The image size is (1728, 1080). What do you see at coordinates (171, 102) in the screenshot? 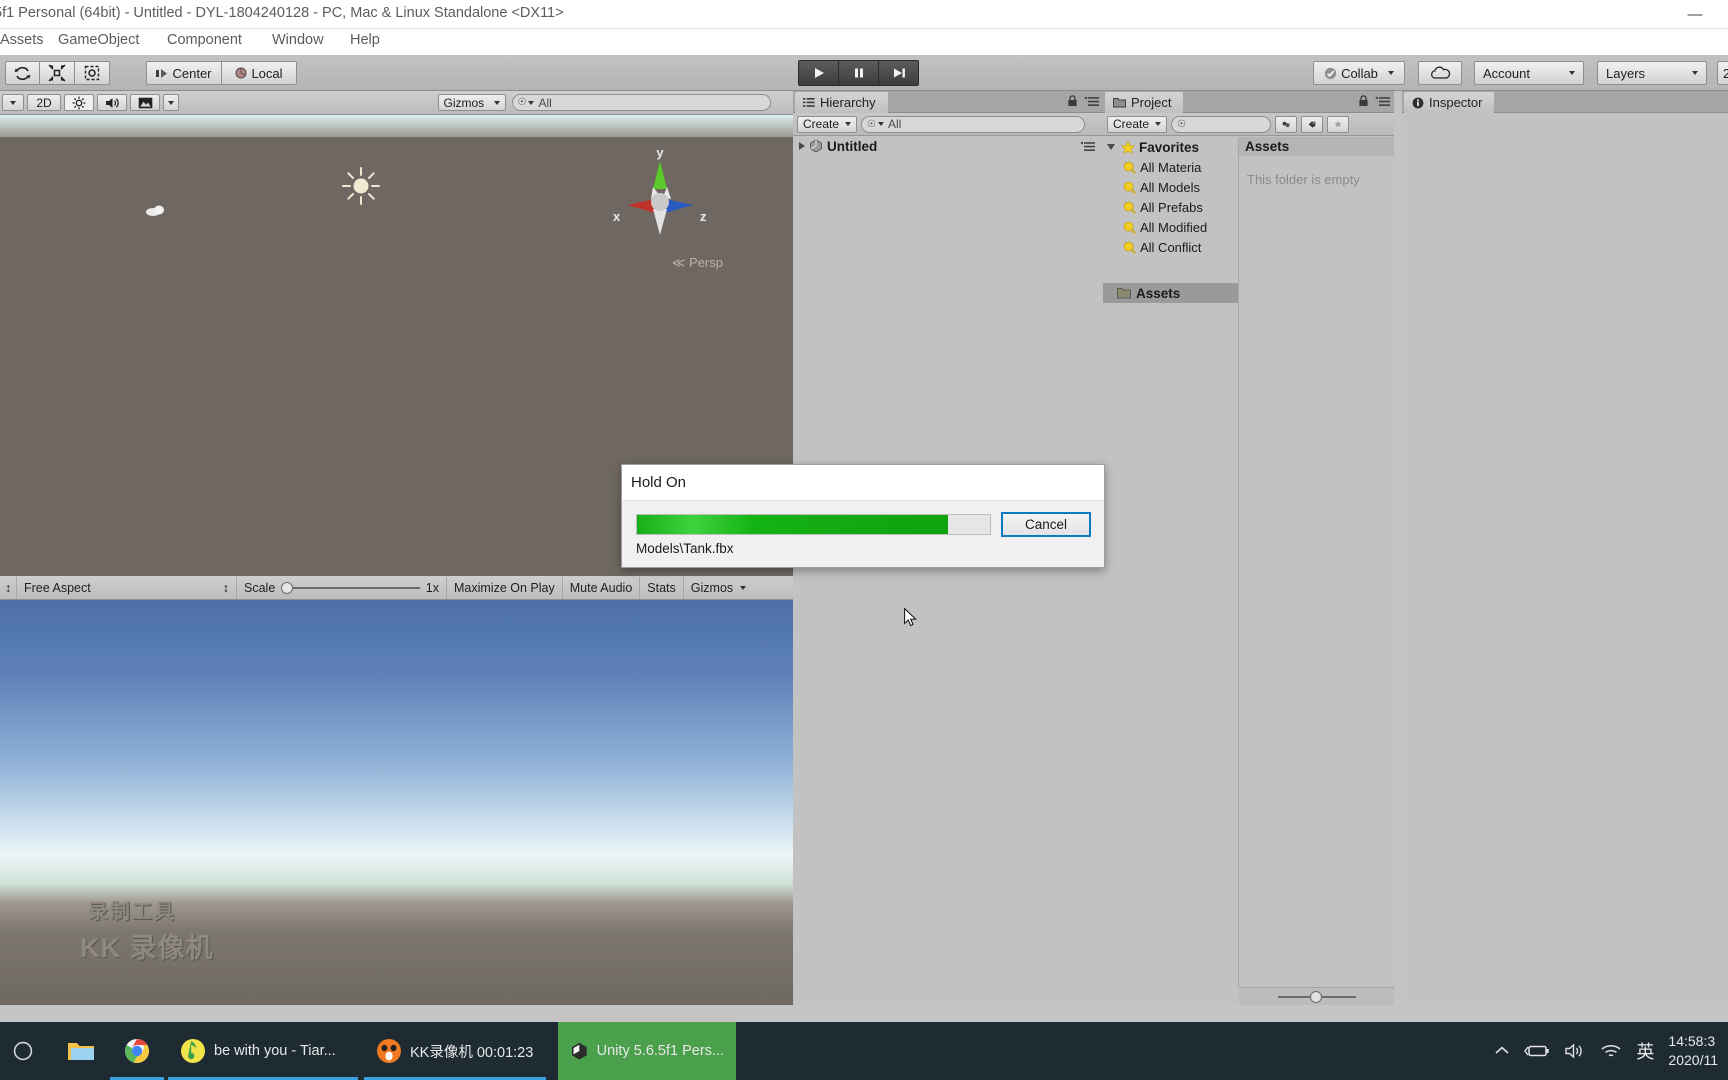
I see `scene-fx-dropdown` at bounding box center [171, 102].